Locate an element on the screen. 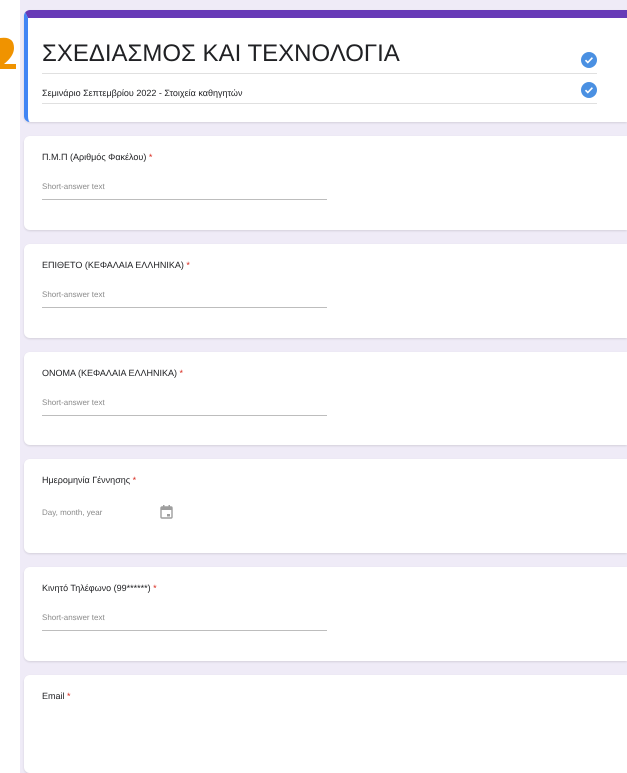  date-field: Day, month, year is located at coordinates (72, 512).